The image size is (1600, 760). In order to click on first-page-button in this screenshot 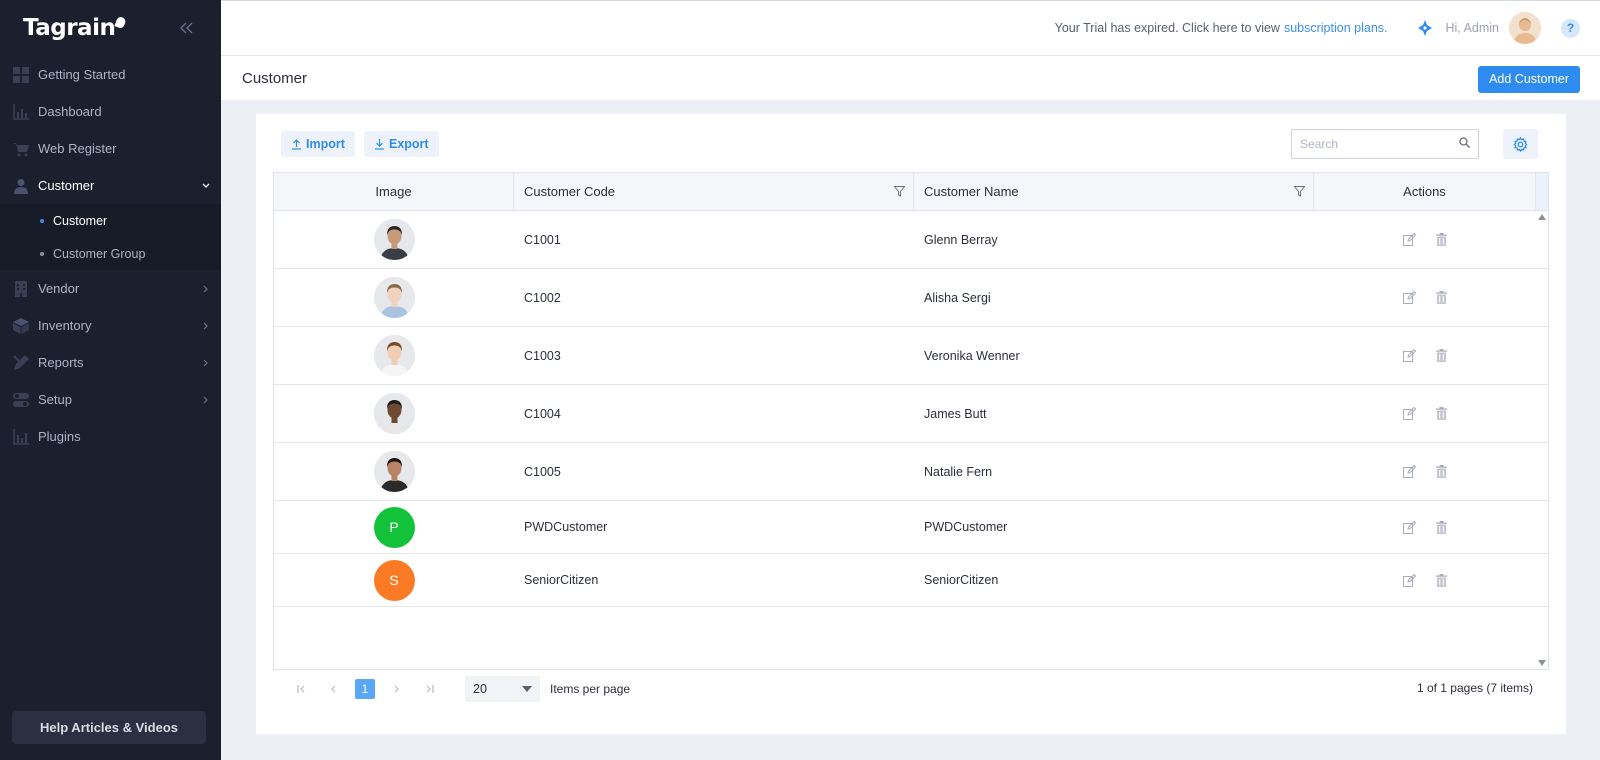, I will do `click(301, 689)`.